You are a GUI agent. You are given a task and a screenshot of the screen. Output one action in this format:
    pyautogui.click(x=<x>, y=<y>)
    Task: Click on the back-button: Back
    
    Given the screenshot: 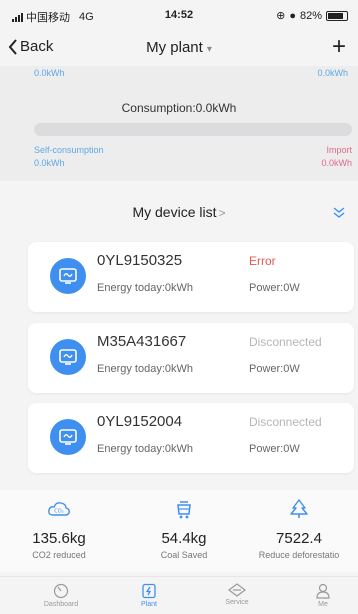 What is the action you would take?
    pyautogui.click(x=30, y=46)
    